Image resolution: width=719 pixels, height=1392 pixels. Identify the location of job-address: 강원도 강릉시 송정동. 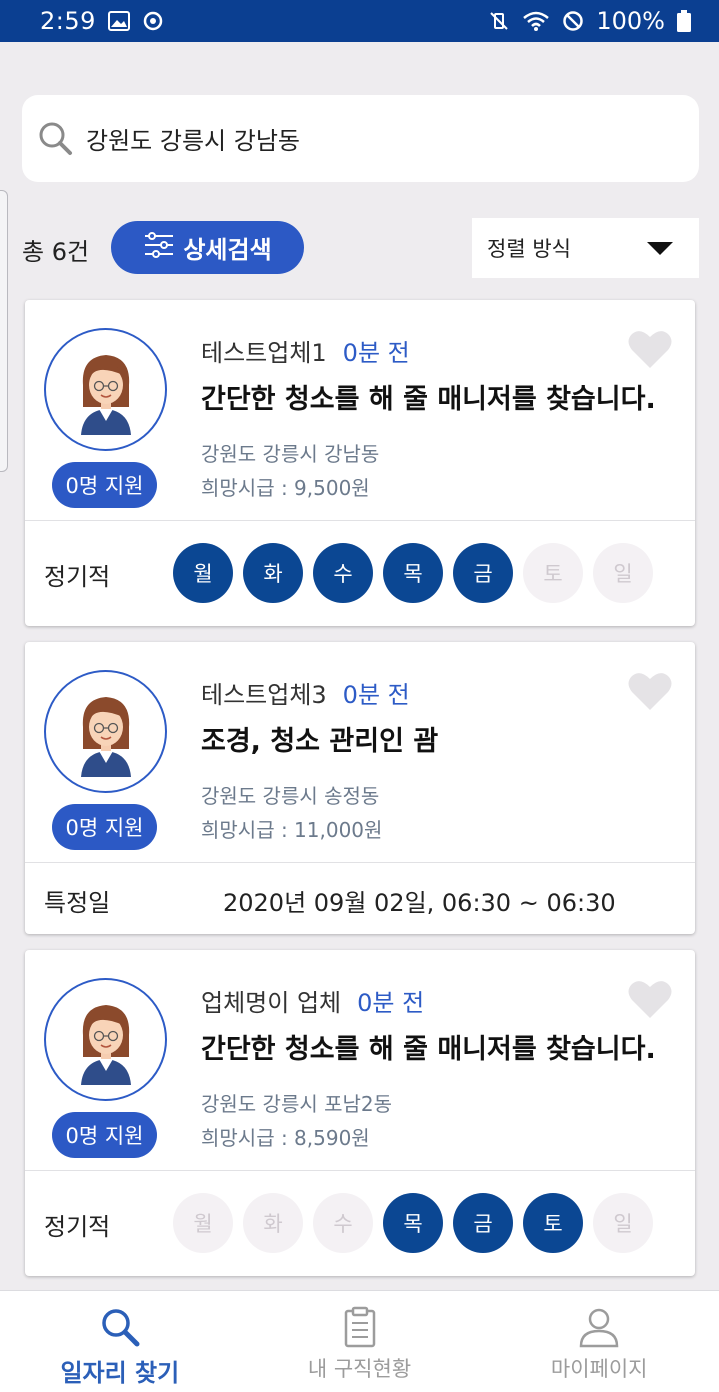
(290, 796).